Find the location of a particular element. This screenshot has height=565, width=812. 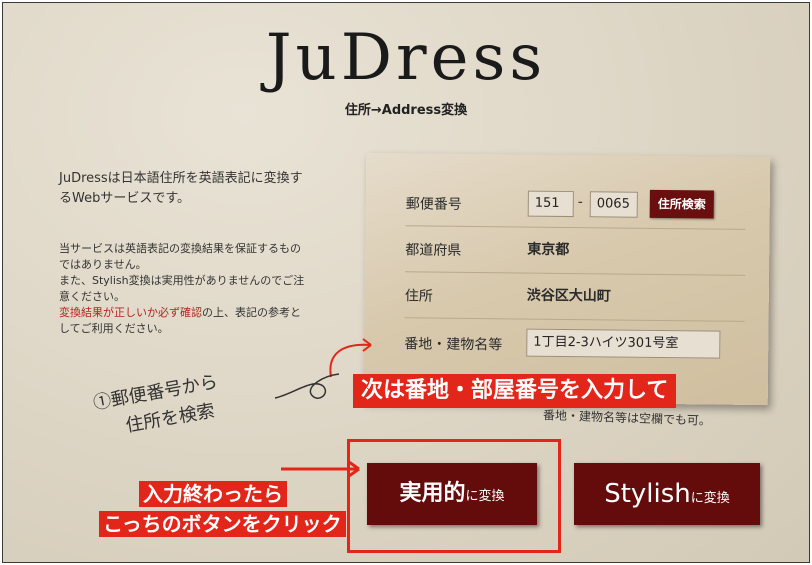

click-line: こっちのボタンをクリック is located at coordinates (222, 524).